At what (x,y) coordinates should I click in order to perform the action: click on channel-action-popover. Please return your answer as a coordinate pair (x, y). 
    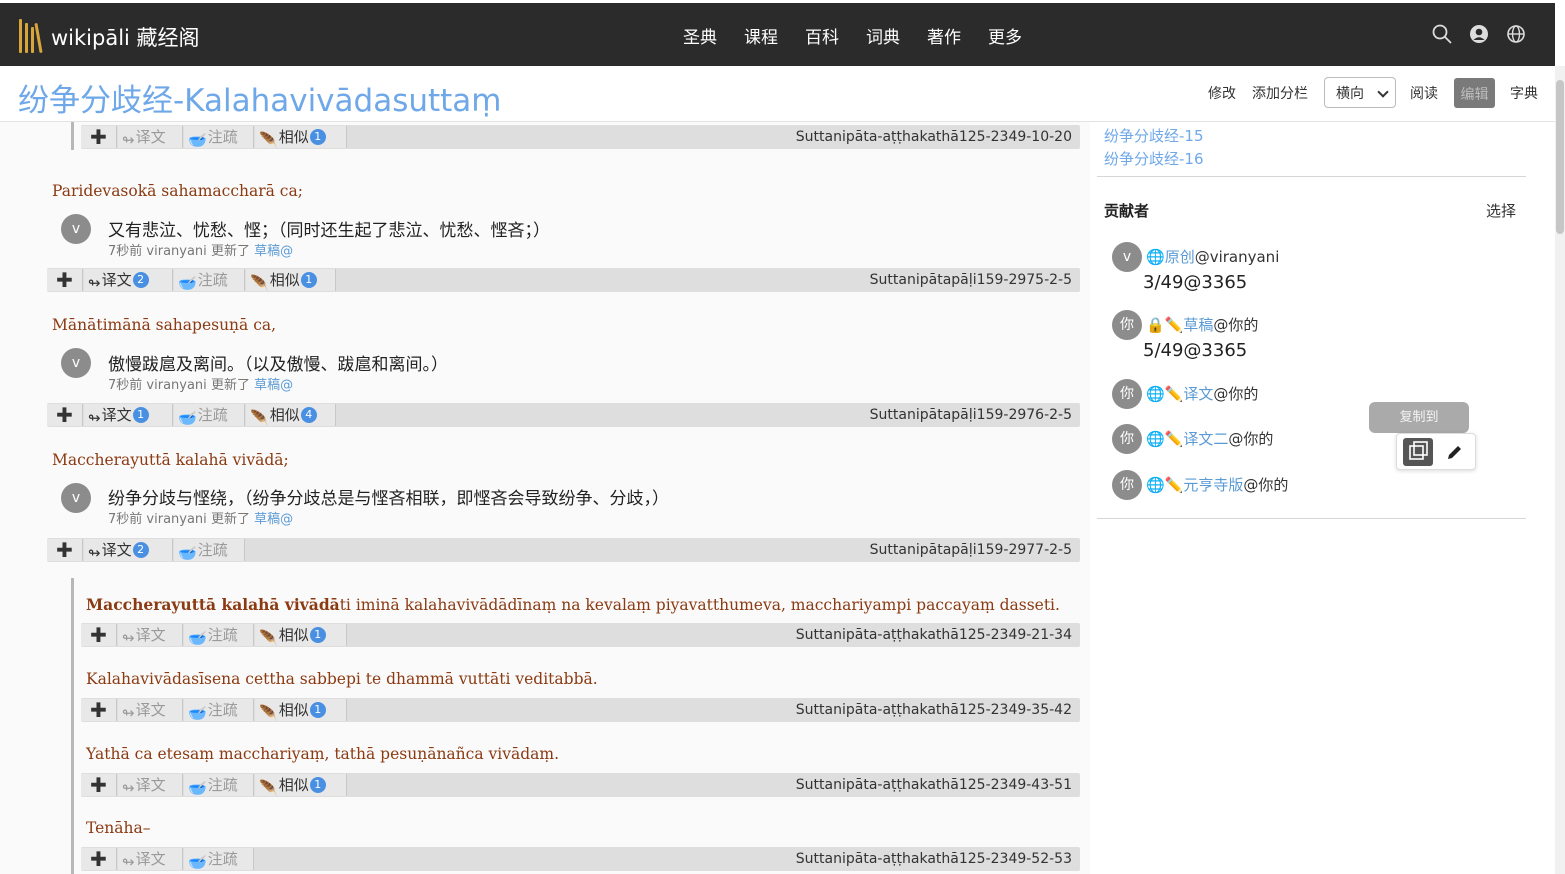
    Looking at the image, I should click on (1436, 451).